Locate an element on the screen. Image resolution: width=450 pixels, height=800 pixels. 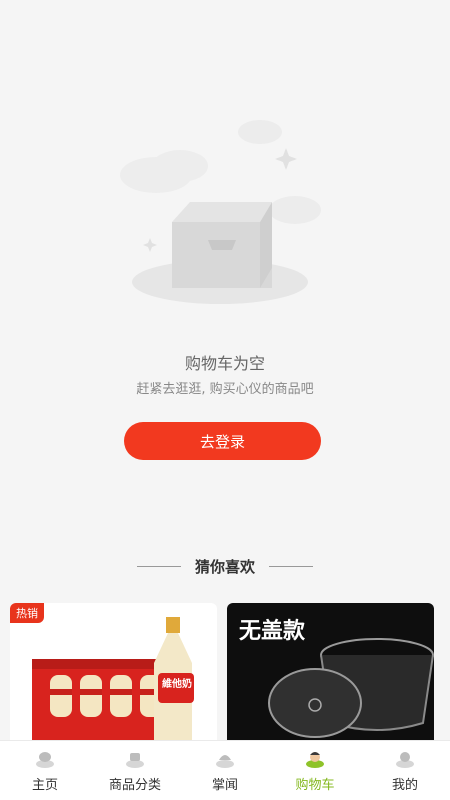
hot-sale-badge: 热销 is located at coordinates (27, 613).